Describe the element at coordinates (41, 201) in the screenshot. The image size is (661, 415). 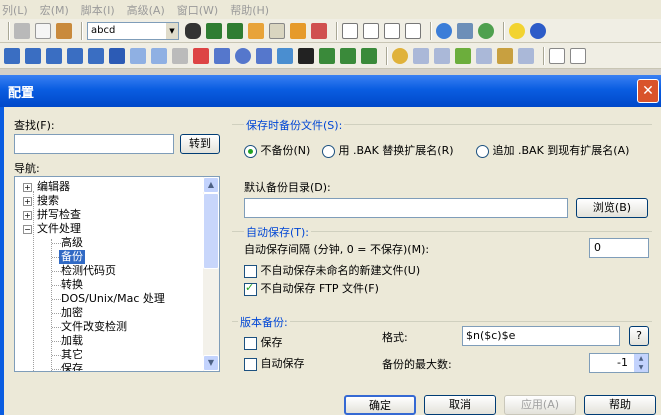
I see `tree-item-search: + 搜索` at that location.